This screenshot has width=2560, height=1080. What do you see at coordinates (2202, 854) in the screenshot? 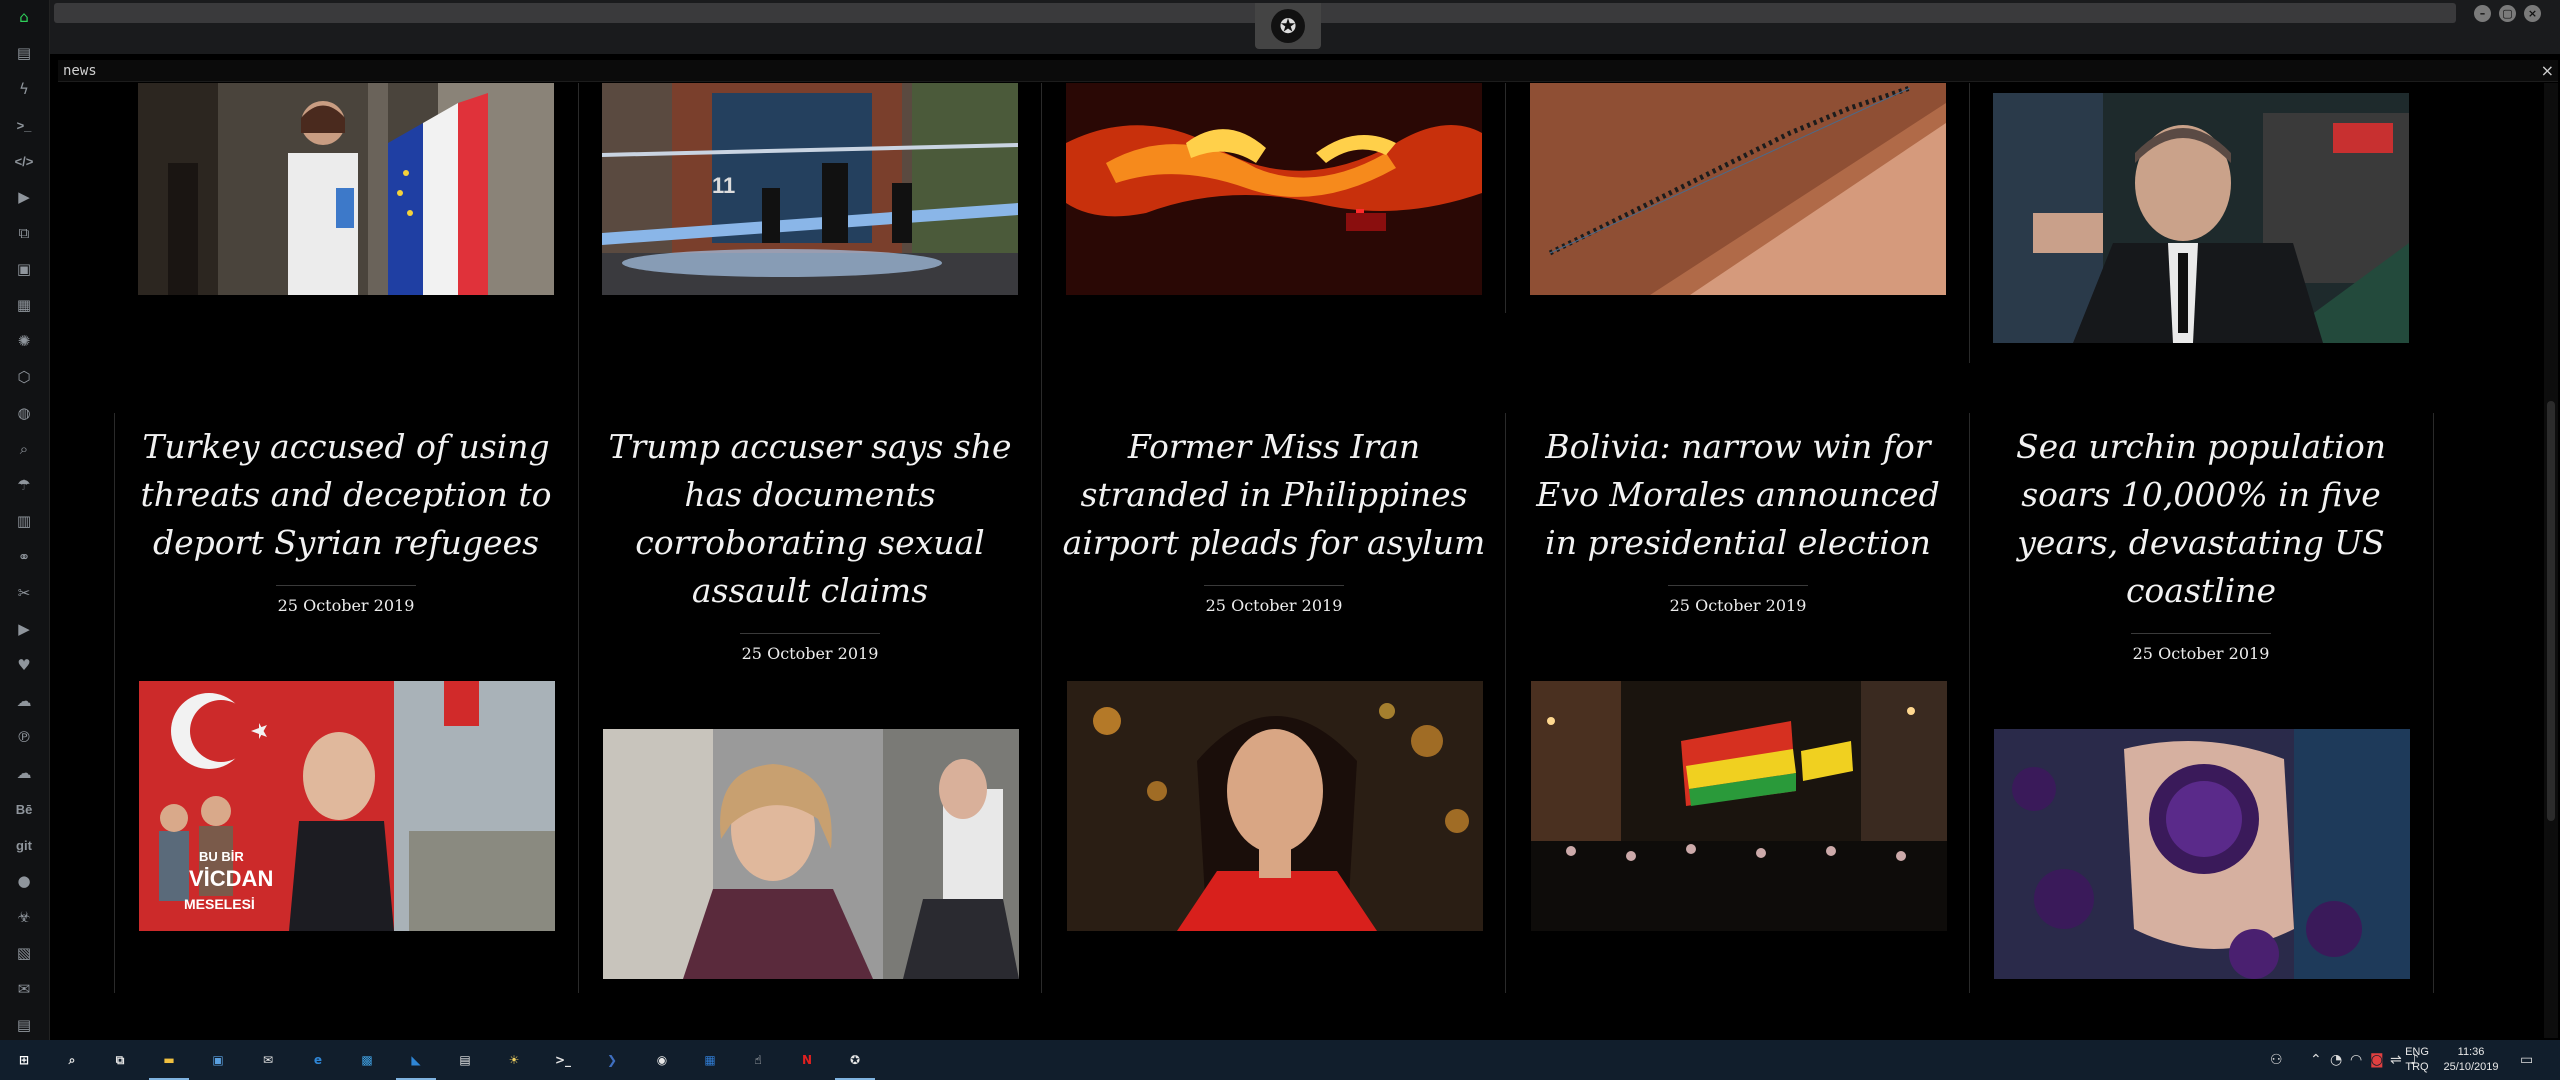
I see `photo-sea-urchins` at bounding box center [2202, 854].